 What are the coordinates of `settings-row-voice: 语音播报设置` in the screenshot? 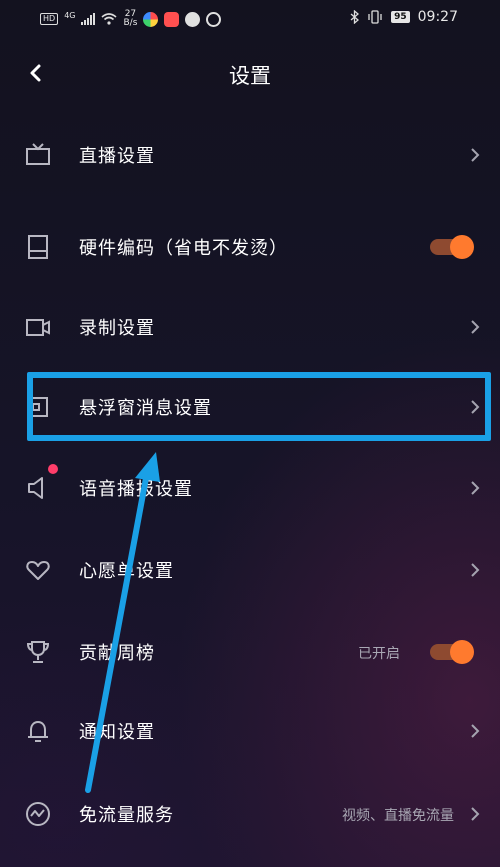 It's located at (250, 488).